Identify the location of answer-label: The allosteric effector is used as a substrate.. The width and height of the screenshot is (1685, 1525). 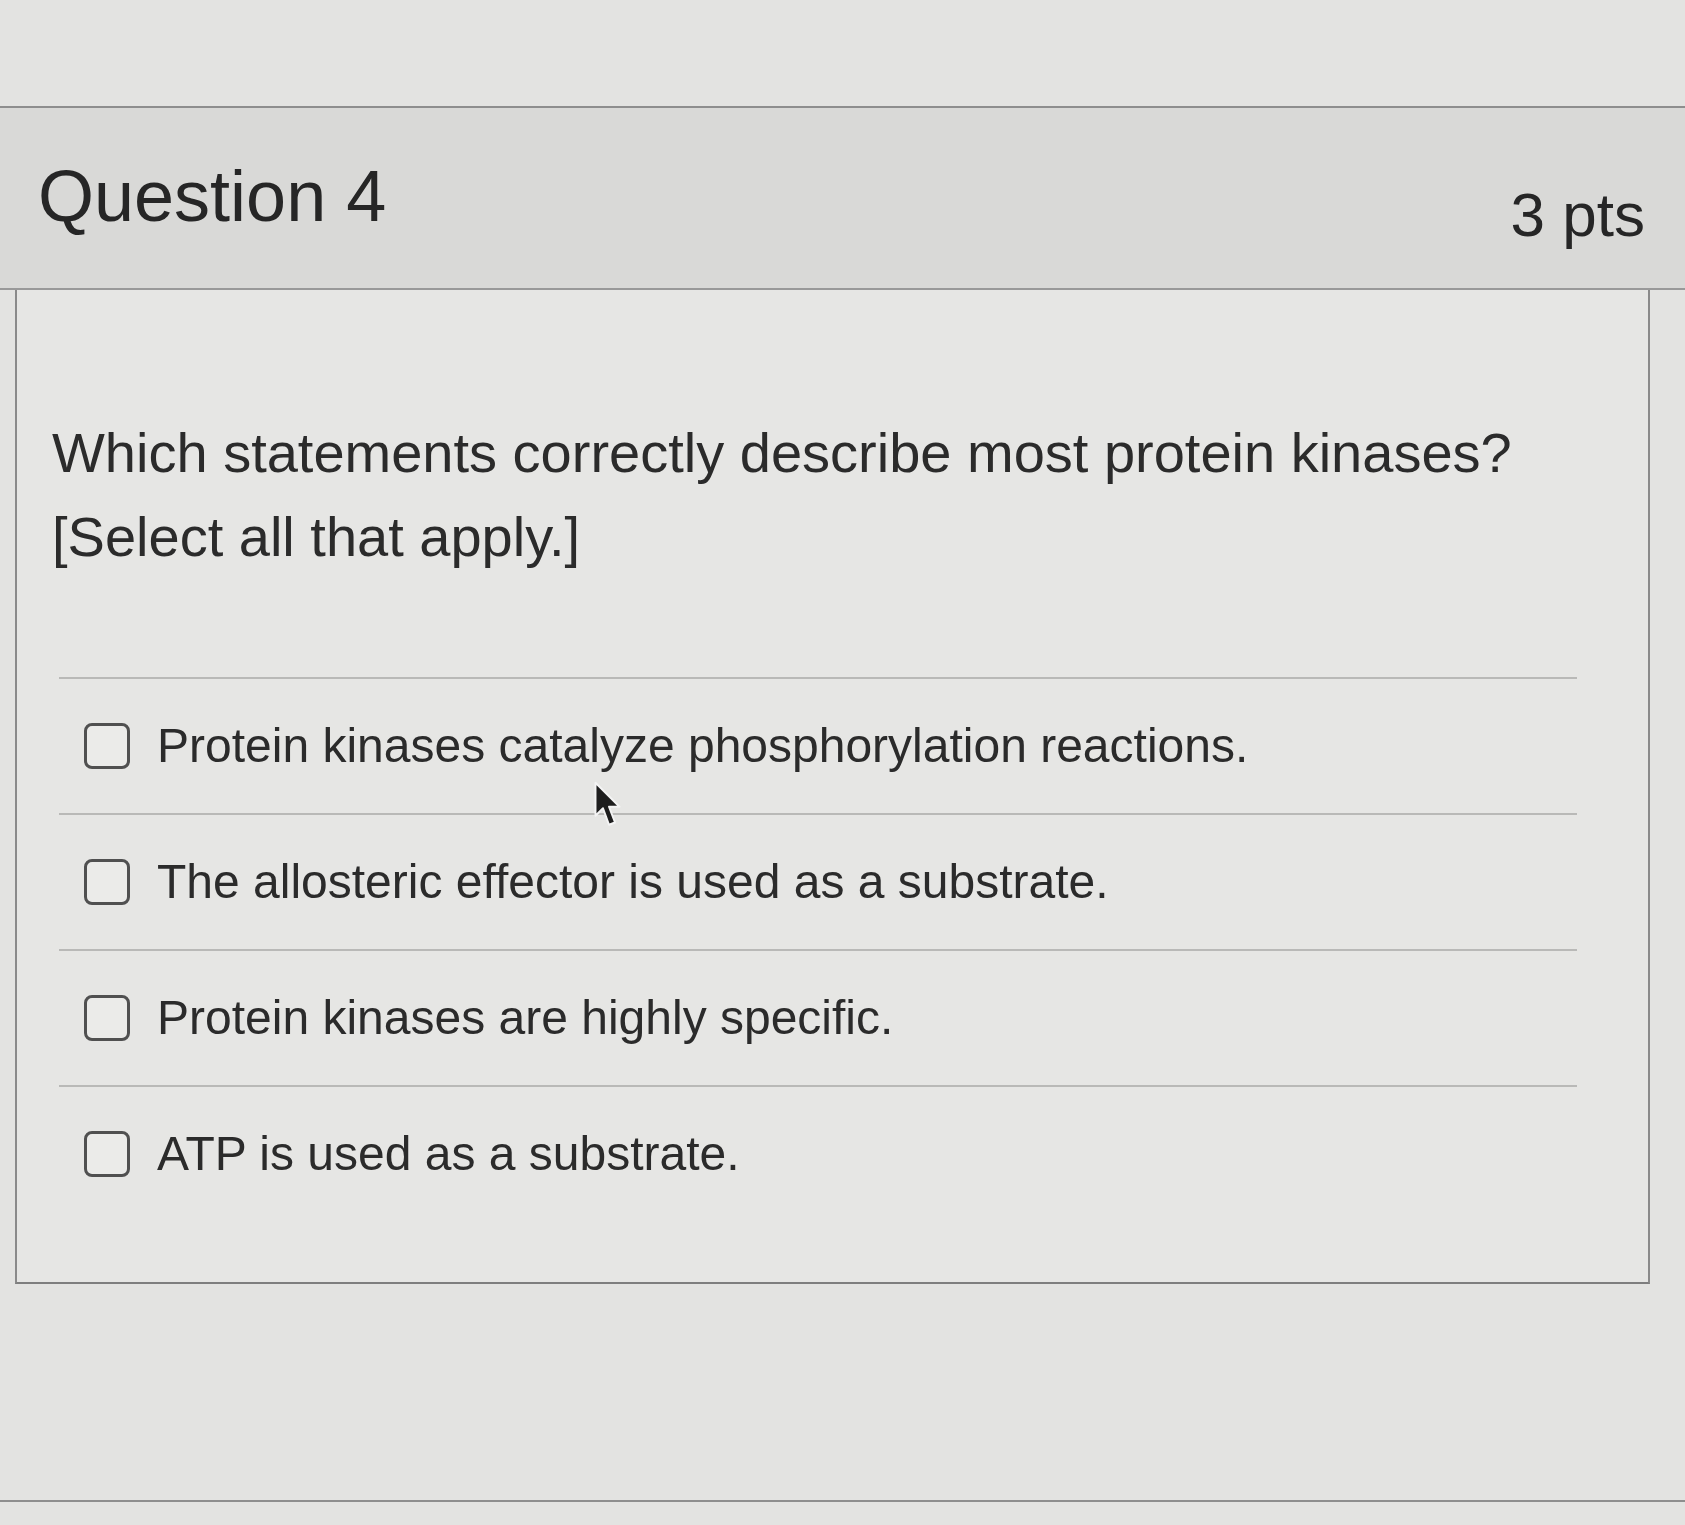
(633, 882).